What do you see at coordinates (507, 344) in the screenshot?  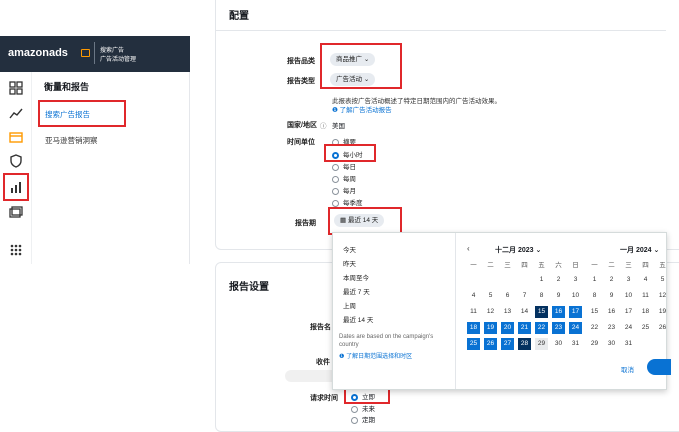 I see `calendar-day: 27` at bounding box center [507, 344].